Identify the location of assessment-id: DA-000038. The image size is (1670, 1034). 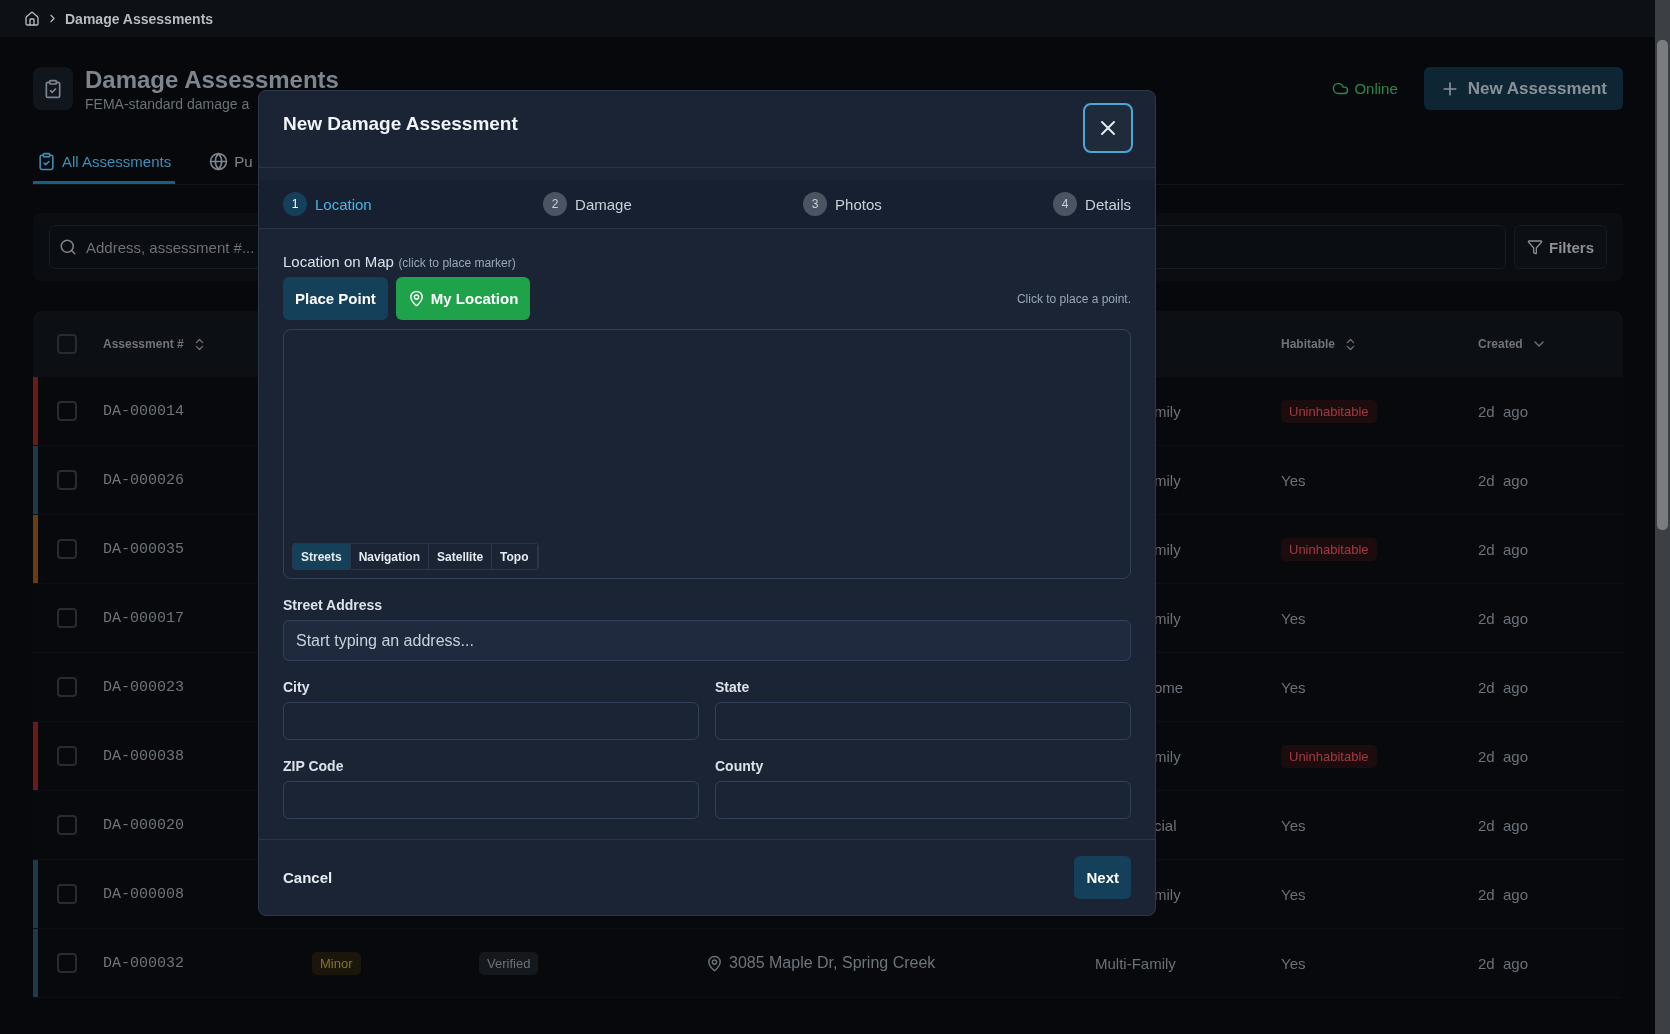
(143, 756).